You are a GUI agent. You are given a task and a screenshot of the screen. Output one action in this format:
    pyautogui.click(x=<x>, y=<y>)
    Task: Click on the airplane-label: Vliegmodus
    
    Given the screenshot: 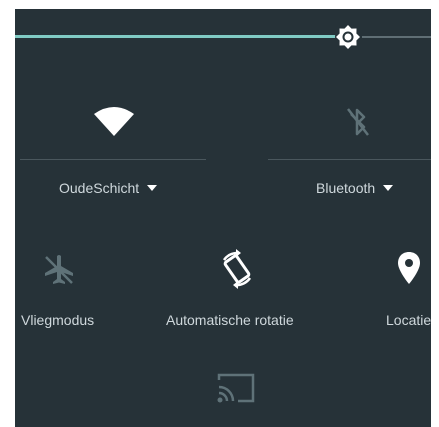 What is the action you would take?
    pyautogui.click(x=58, y=320)
    